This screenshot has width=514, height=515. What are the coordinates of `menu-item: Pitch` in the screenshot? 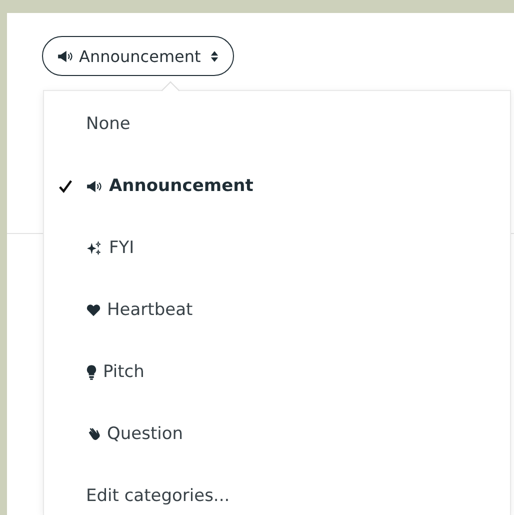 It's located at (277, 372).